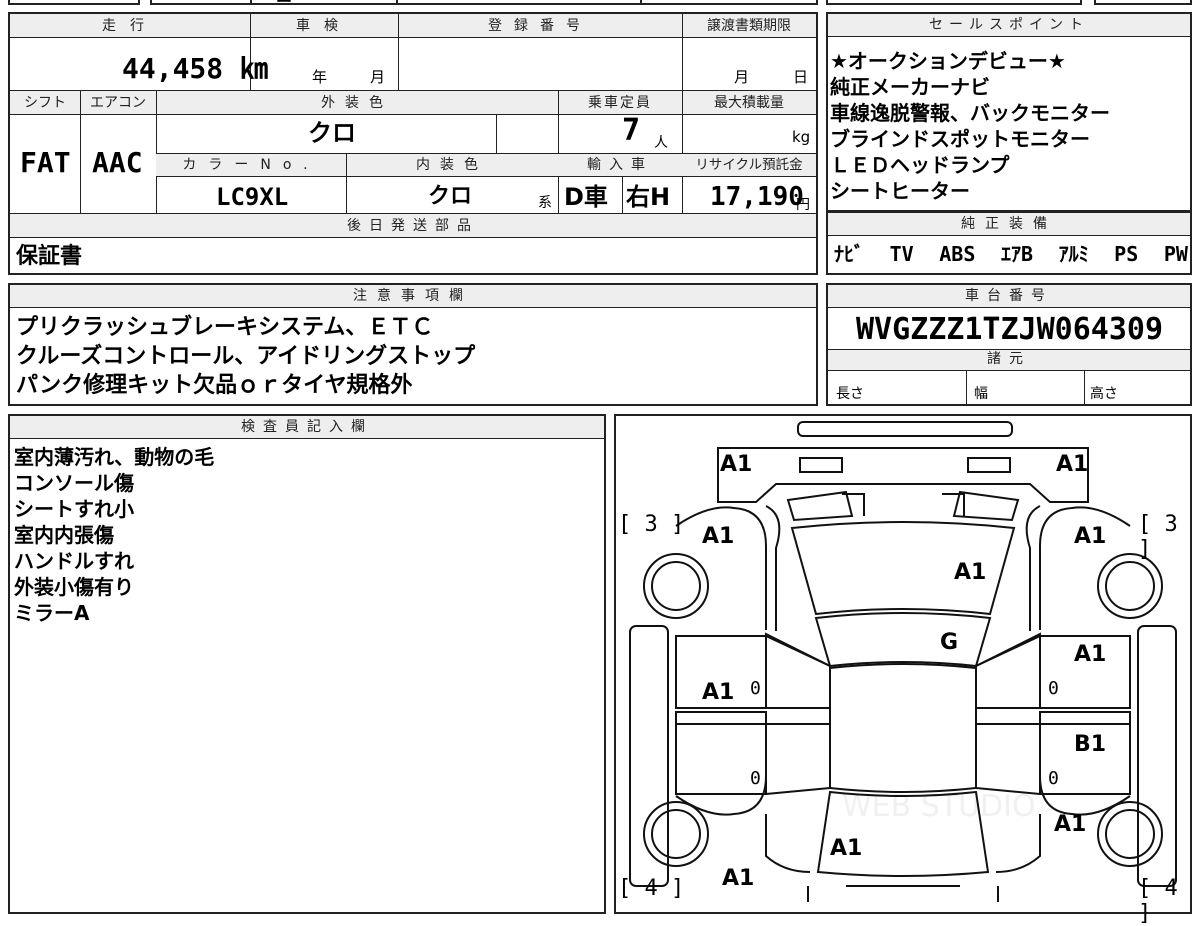 The height and width of the screenshot is (926, 1200). Describe the element at coordinates (452, 165) in the screenshot. I see `interior-color-label: 内装色` at that location.